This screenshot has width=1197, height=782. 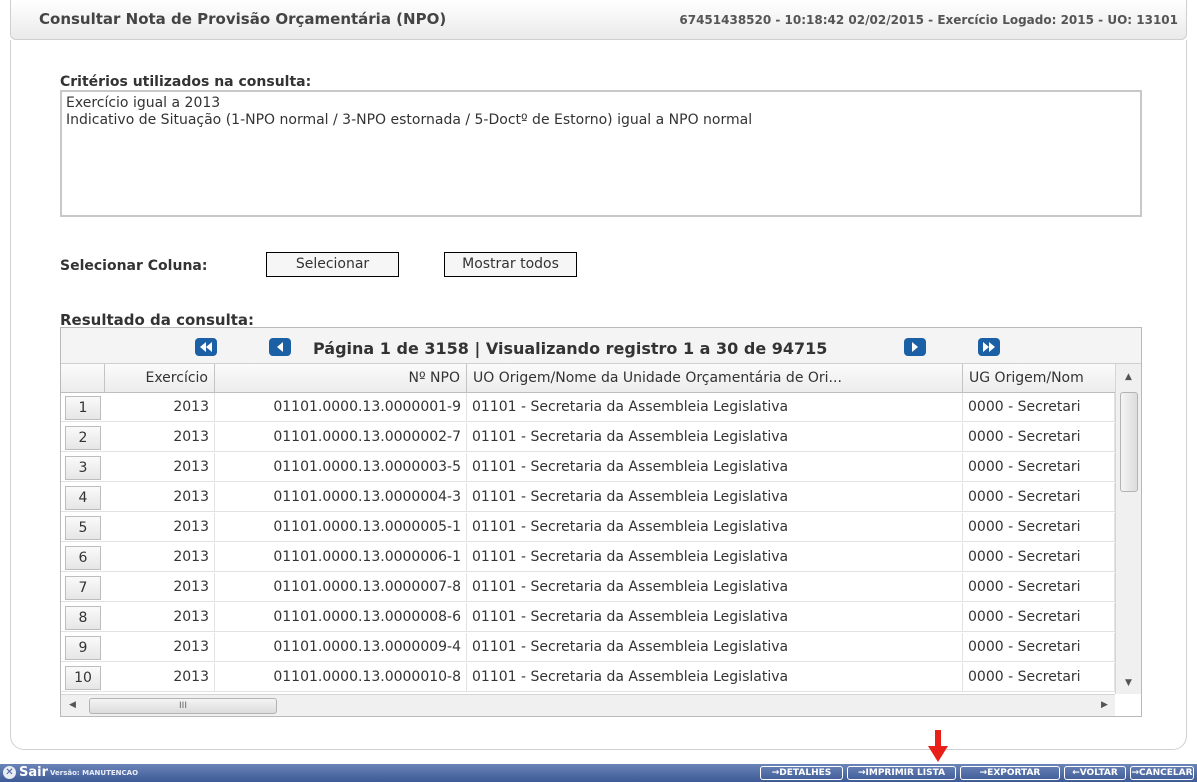 I want to click on npo-cell: 01101.0000.13.0000003-5, so click(x=341, y=467).